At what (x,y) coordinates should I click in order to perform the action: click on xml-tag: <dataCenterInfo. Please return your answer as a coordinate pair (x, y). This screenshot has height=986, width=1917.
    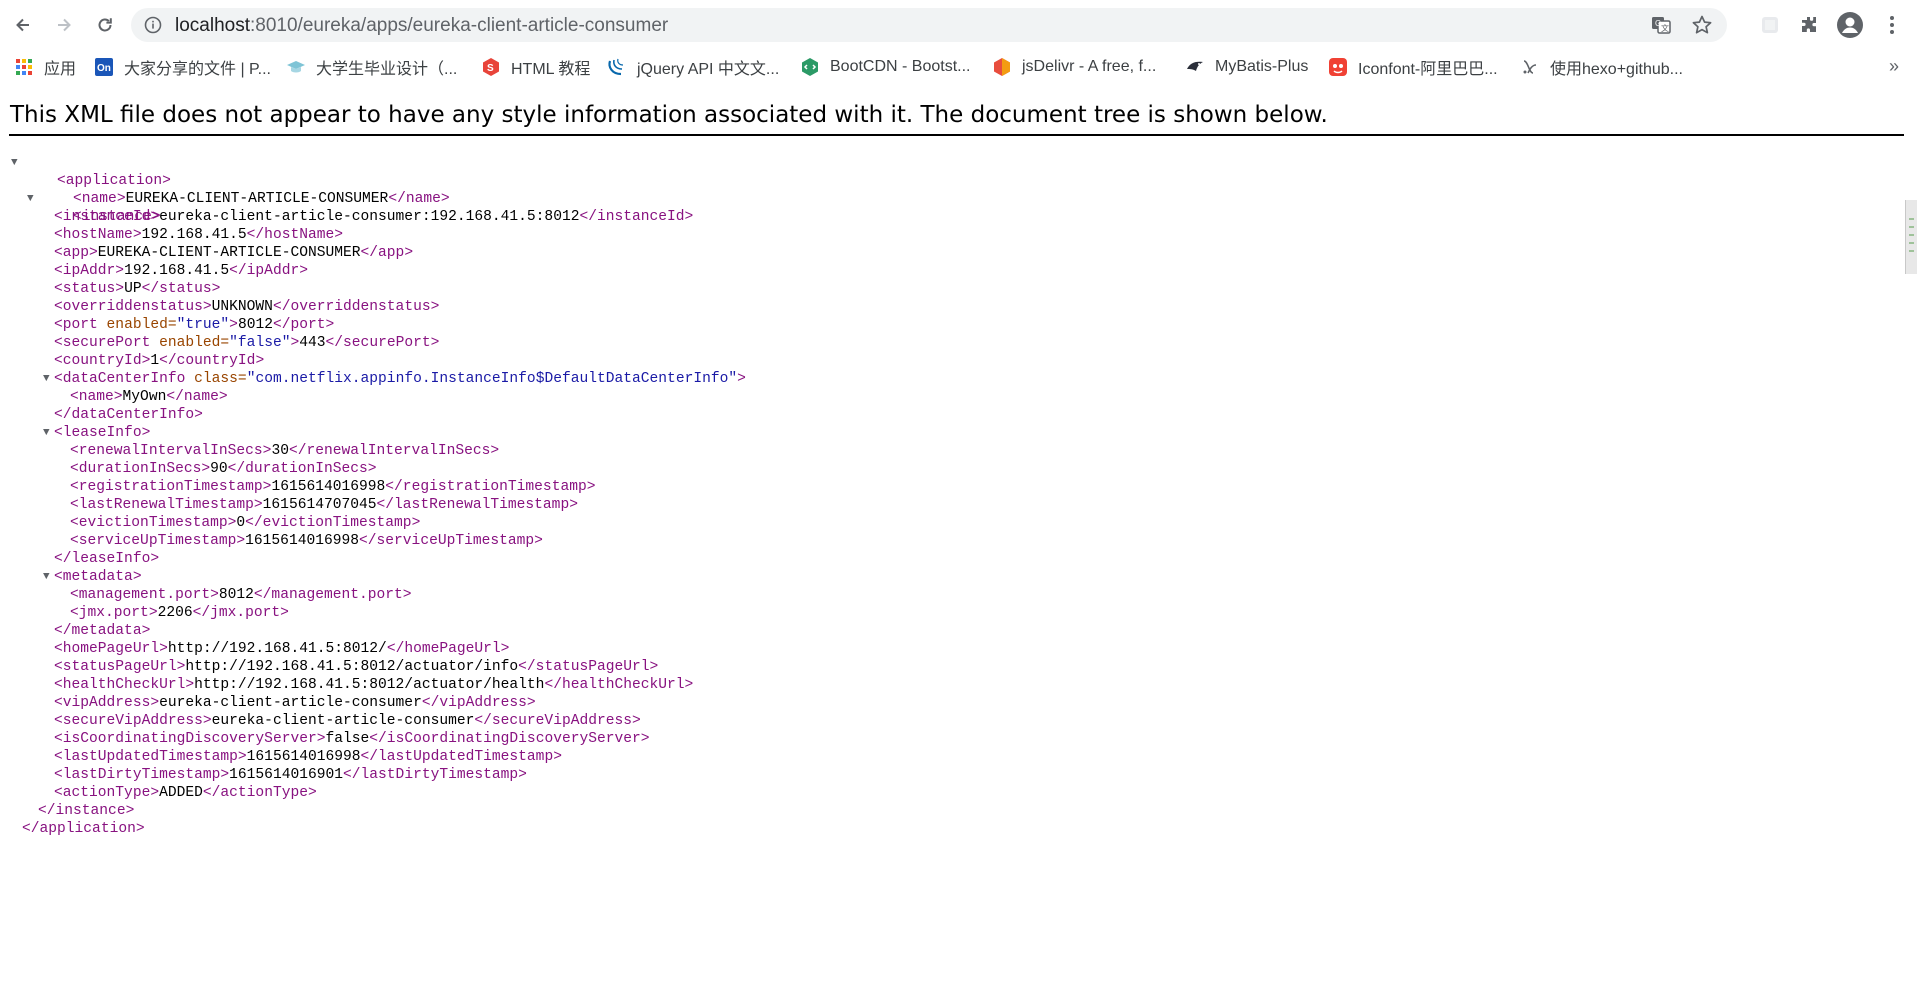
    Looking at the image, I should click on (120, 379).